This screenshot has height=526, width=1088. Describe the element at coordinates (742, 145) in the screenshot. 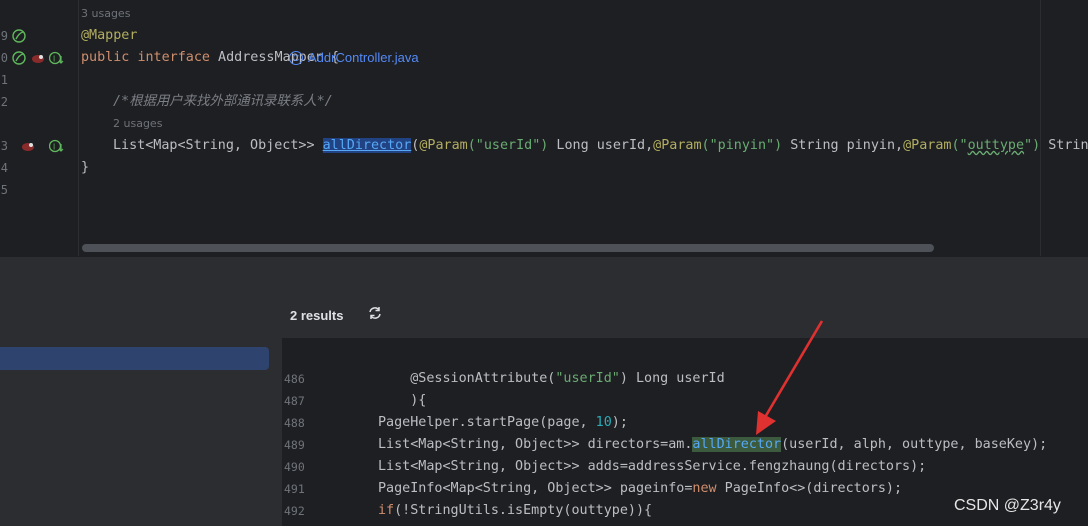

I see `string-literal: ("pinyin")` at that location.